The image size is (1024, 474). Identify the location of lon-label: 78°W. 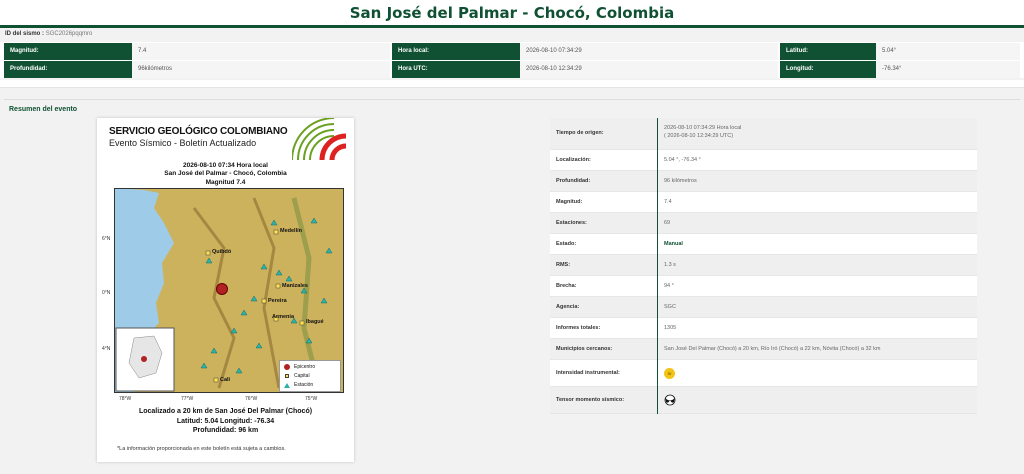
(125, 399).